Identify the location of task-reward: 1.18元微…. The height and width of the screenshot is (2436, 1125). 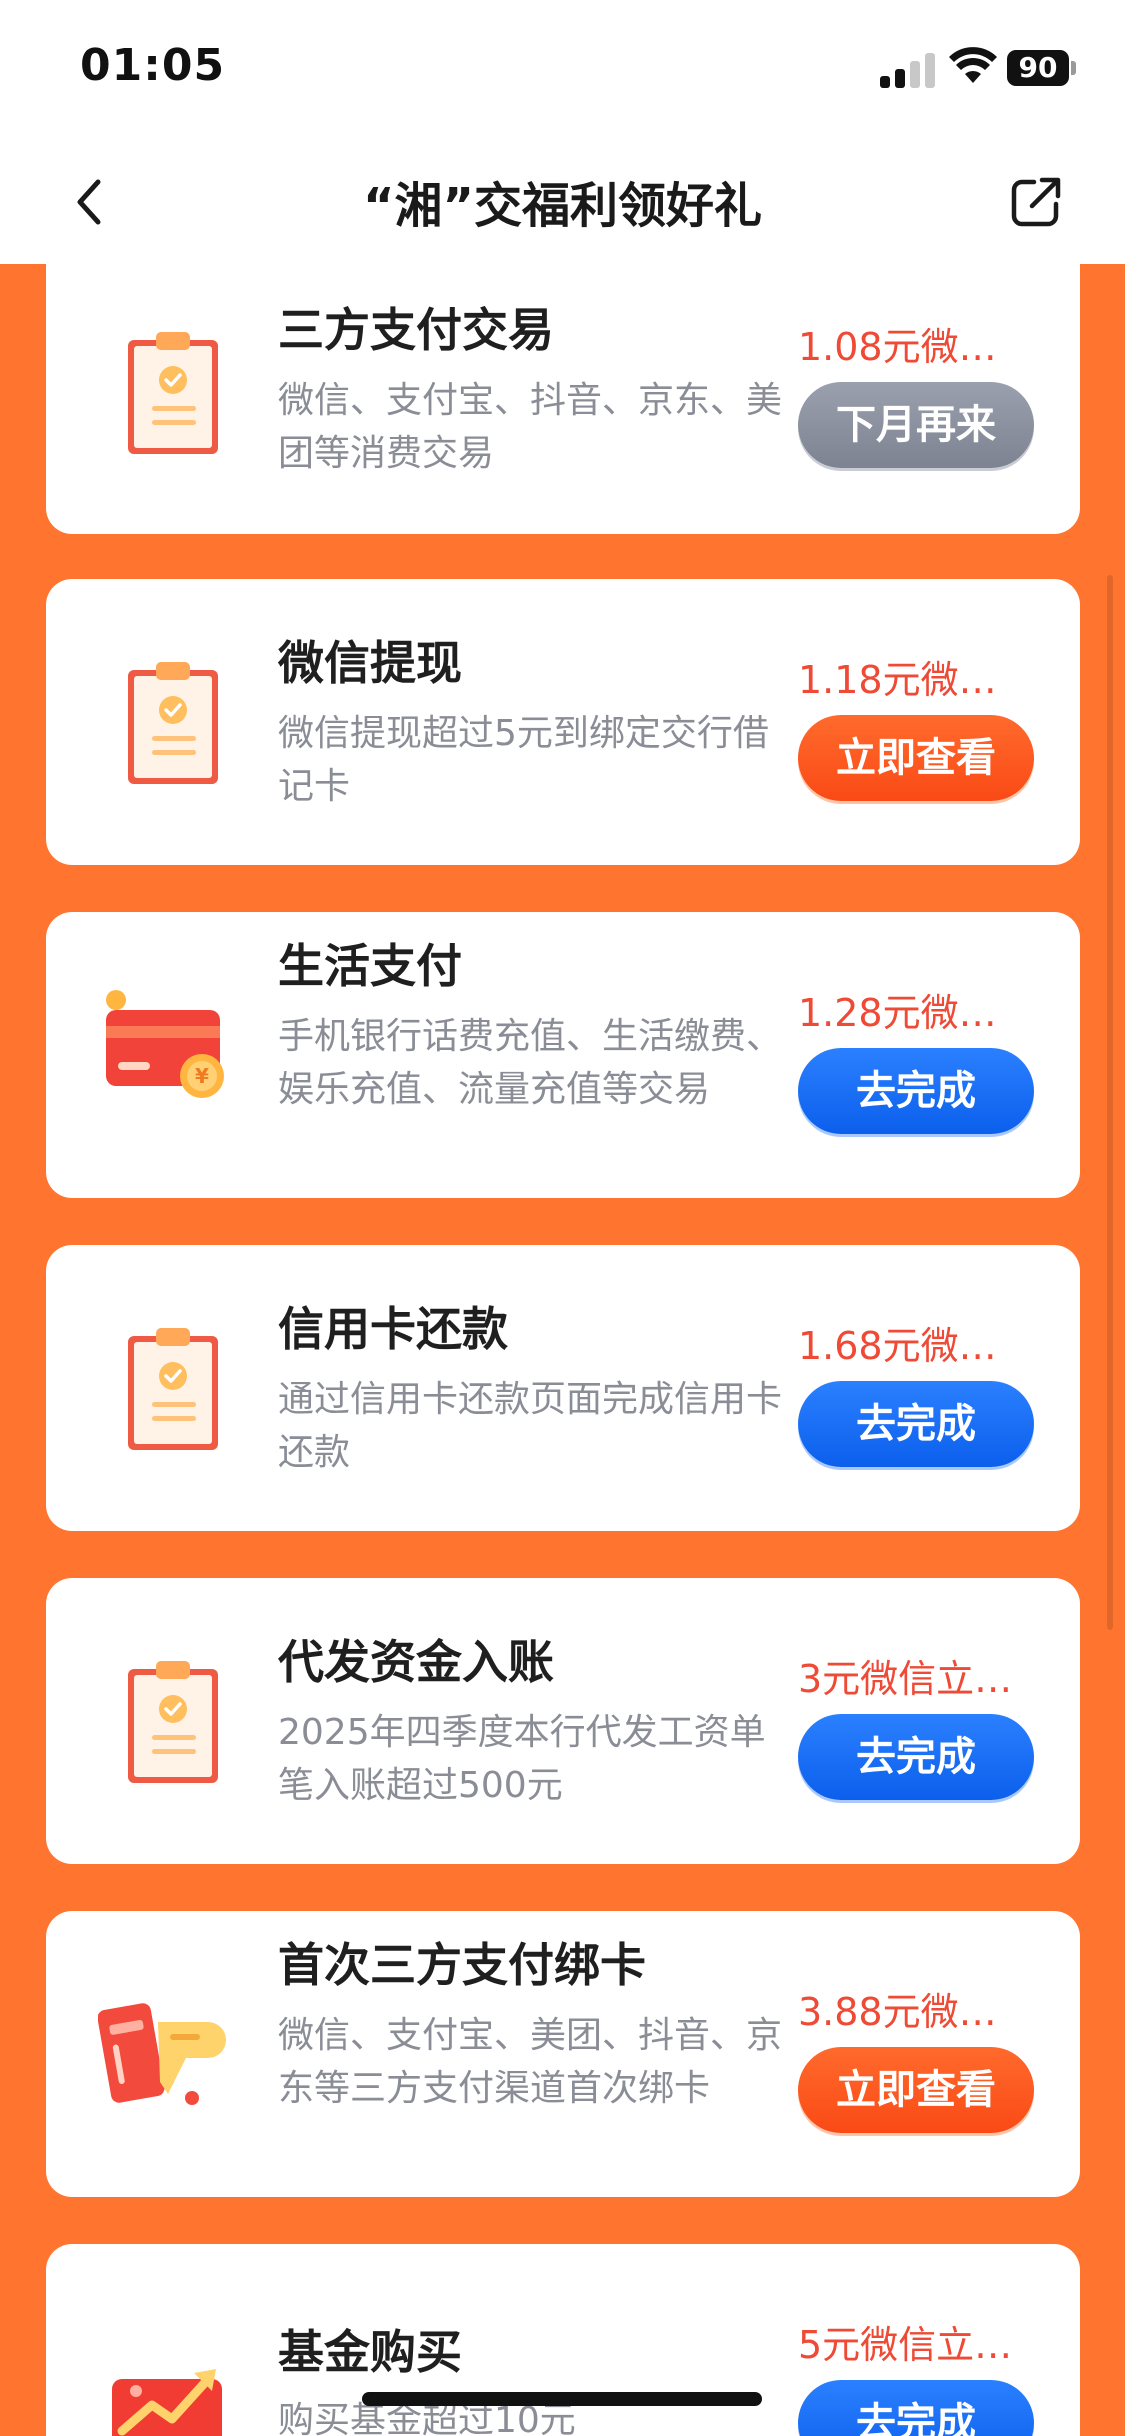
(897, 680).